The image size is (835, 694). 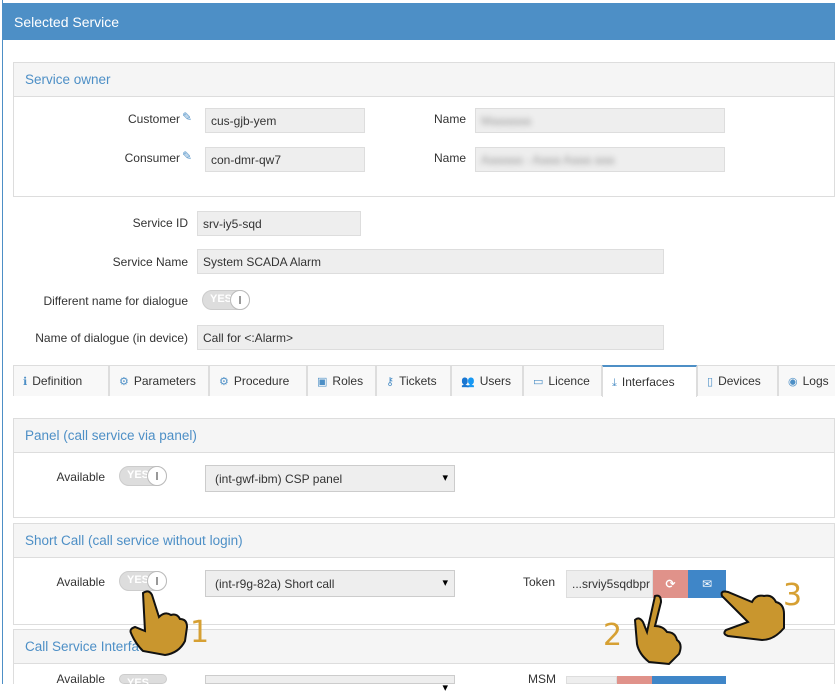 I want to click on tab-label: Users, so click(x=495, y=381).